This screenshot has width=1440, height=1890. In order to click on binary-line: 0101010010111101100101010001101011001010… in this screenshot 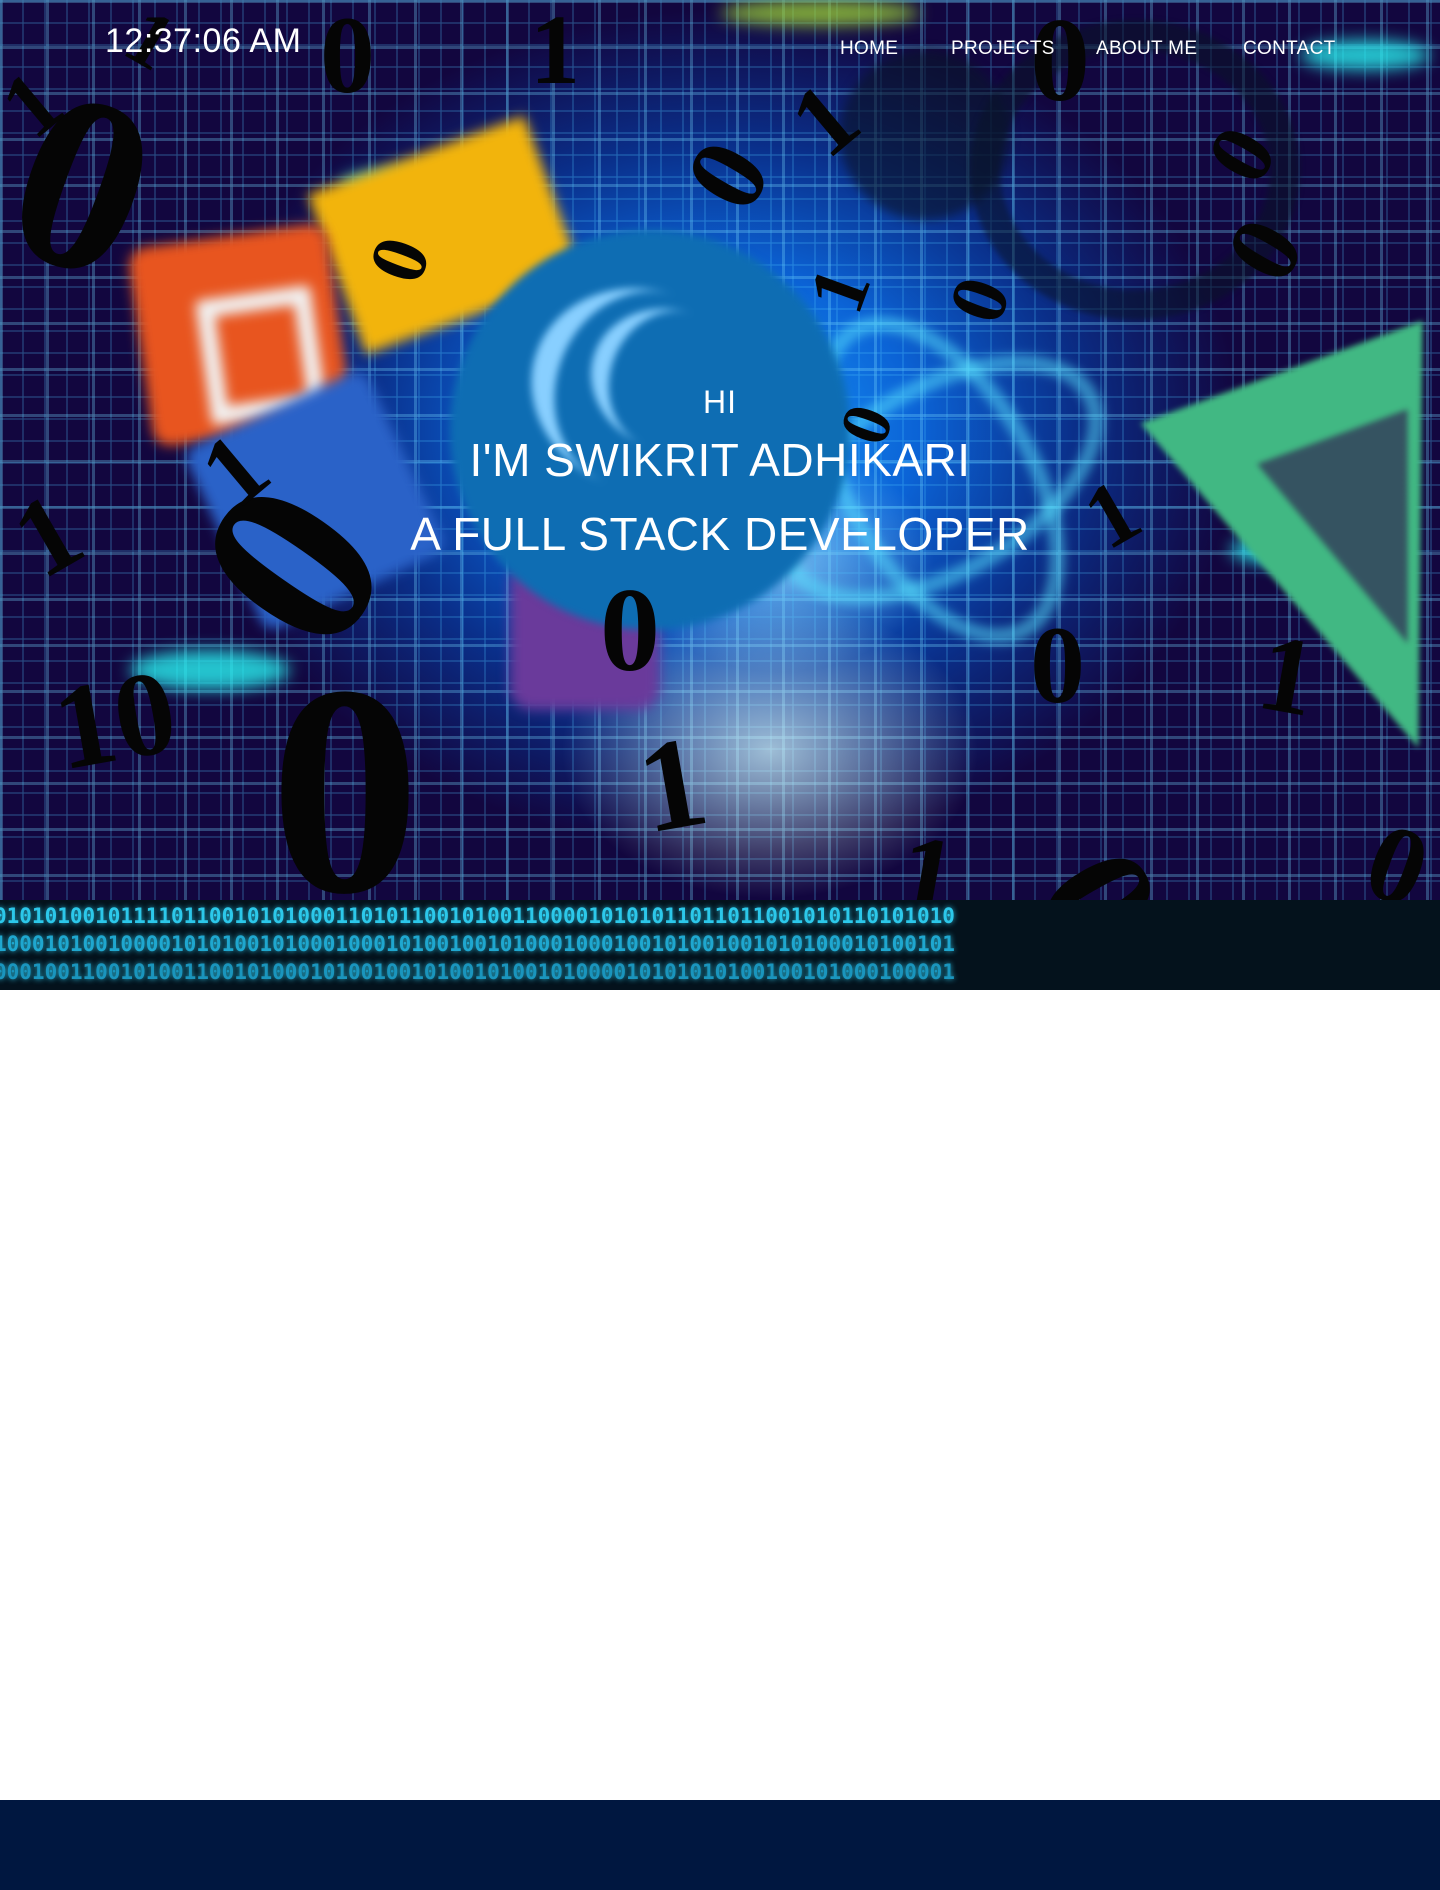, I will do `click(477, 916)`.